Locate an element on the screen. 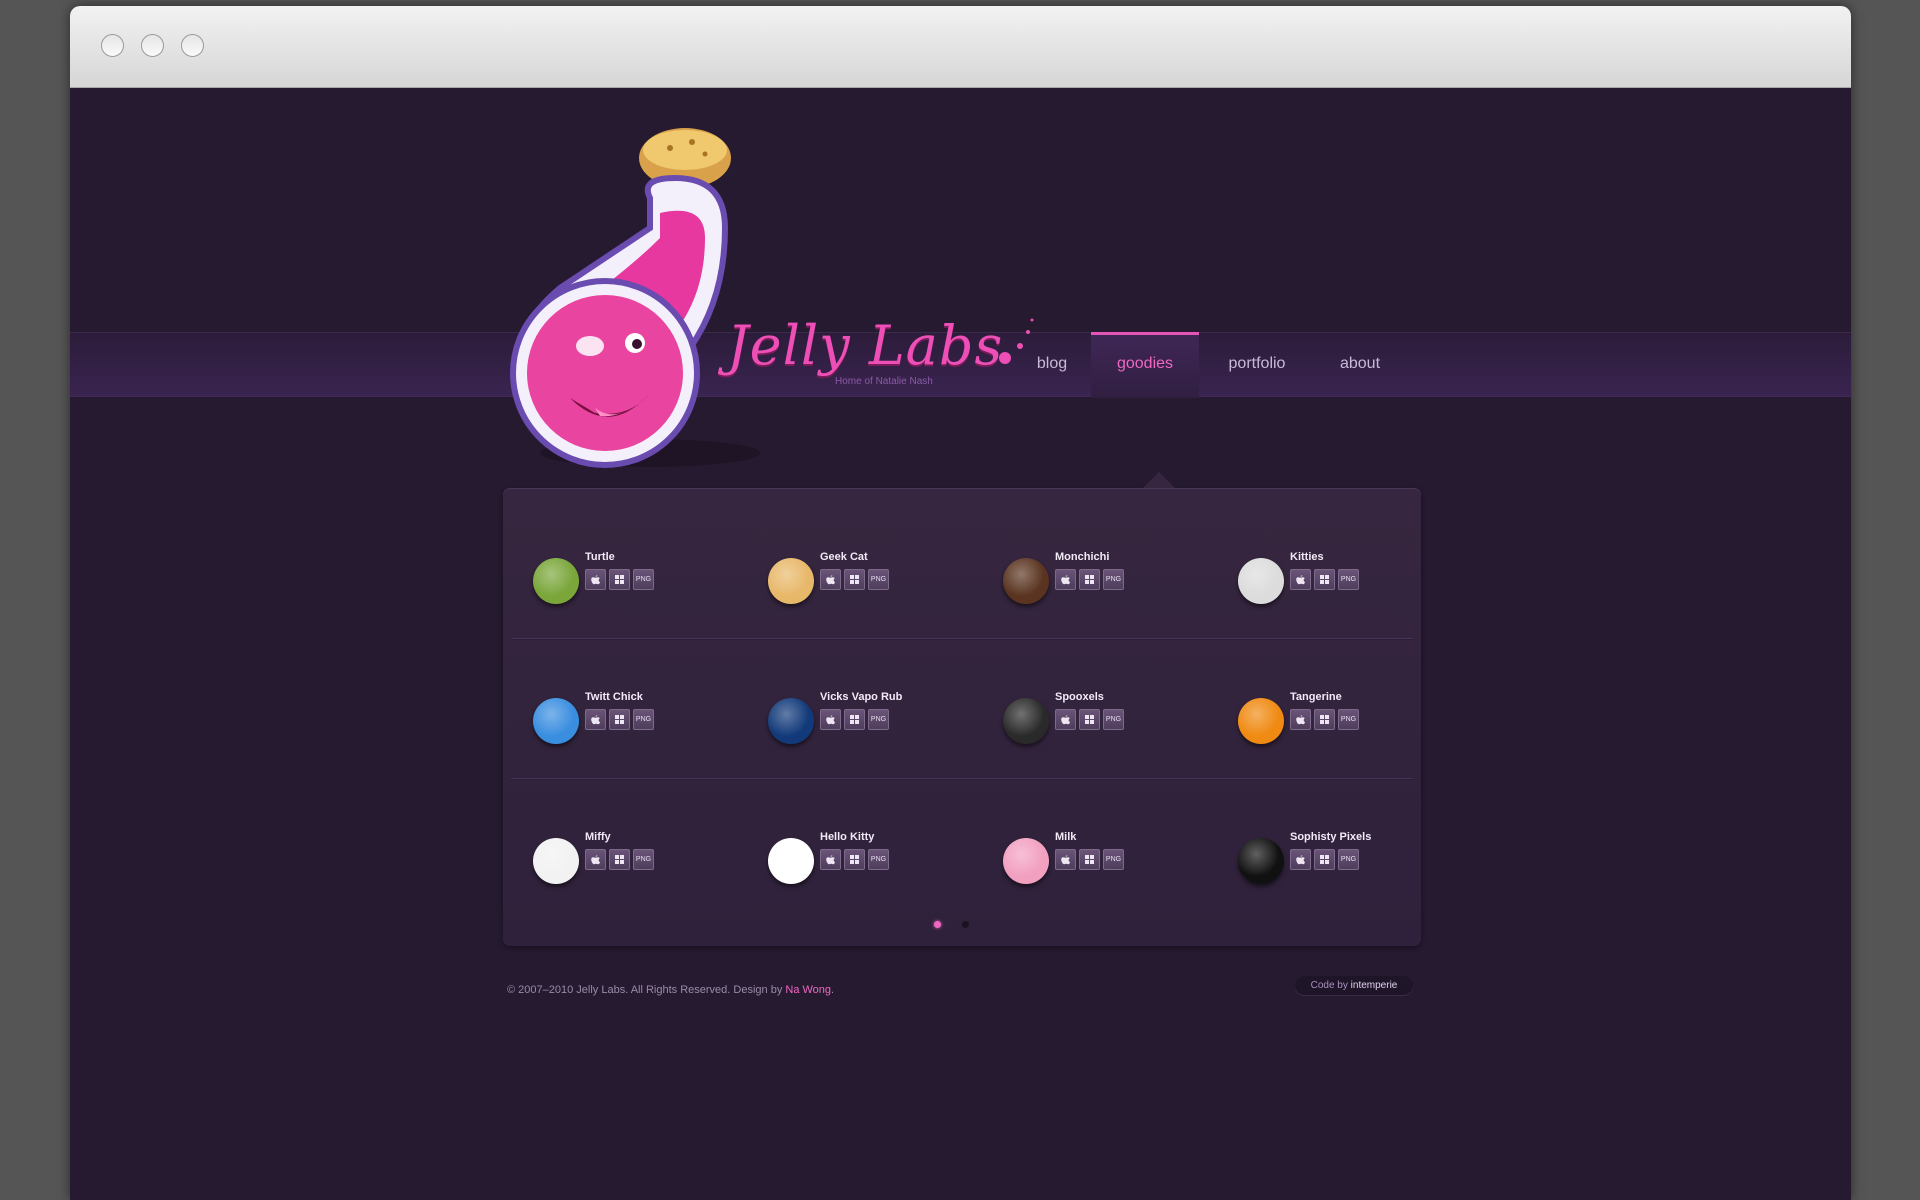 The height and width of the screenshot is (1200, 1920). geek-cat-icon is located at coordinates (791, 581).